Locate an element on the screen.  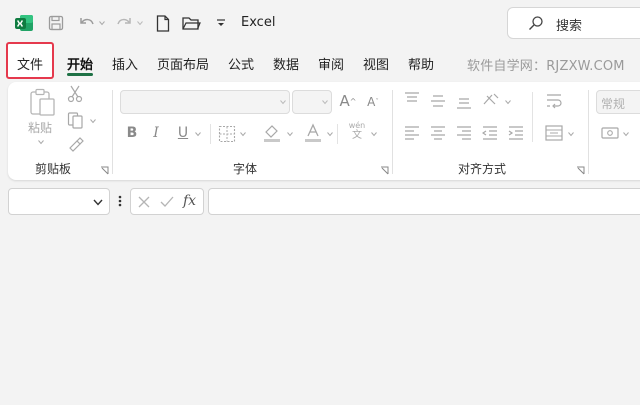
clipboard-launcher-icon is located at coordinates (104, 170).